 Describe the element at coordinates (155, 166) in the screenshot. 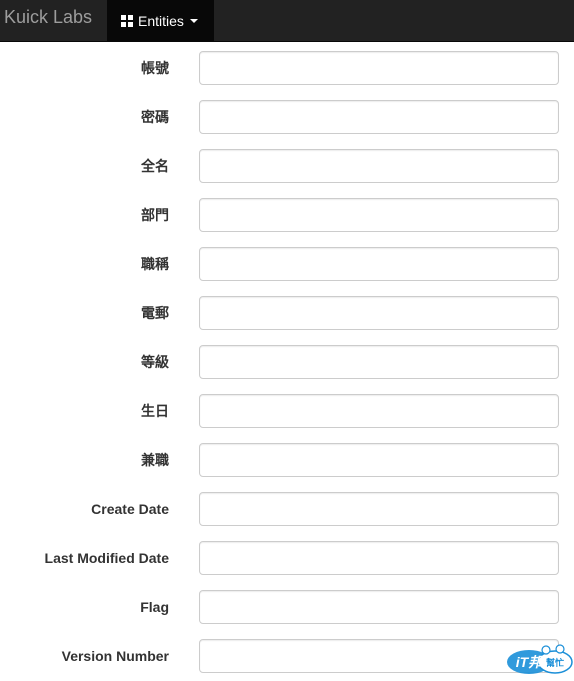

I see `full-name-label: 全名` at that location.